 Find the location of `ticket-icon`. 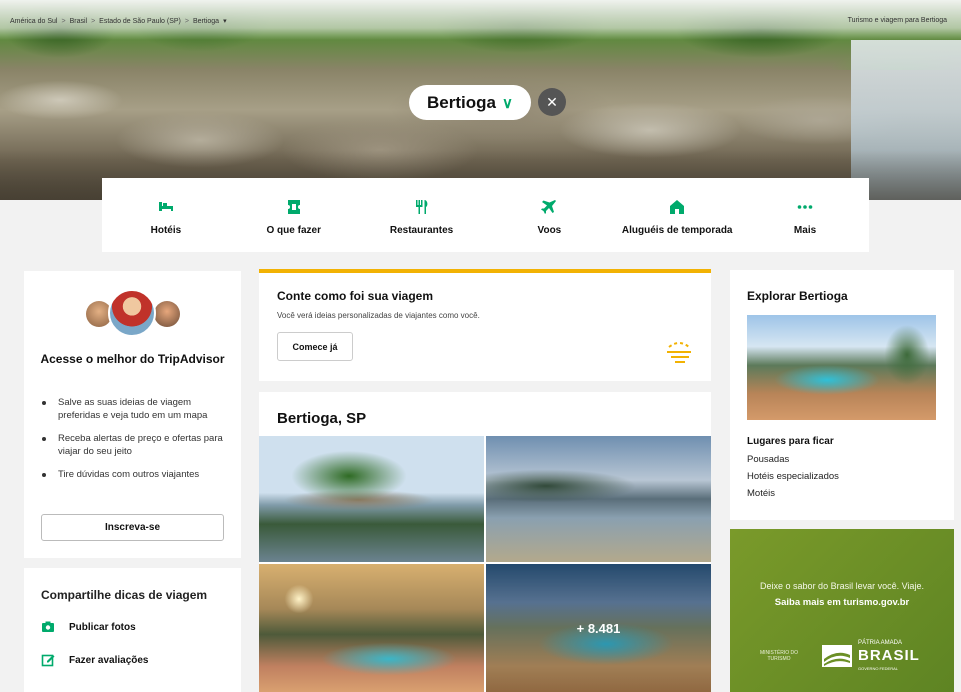

ticket-icon is located at coordinates (293, 207).